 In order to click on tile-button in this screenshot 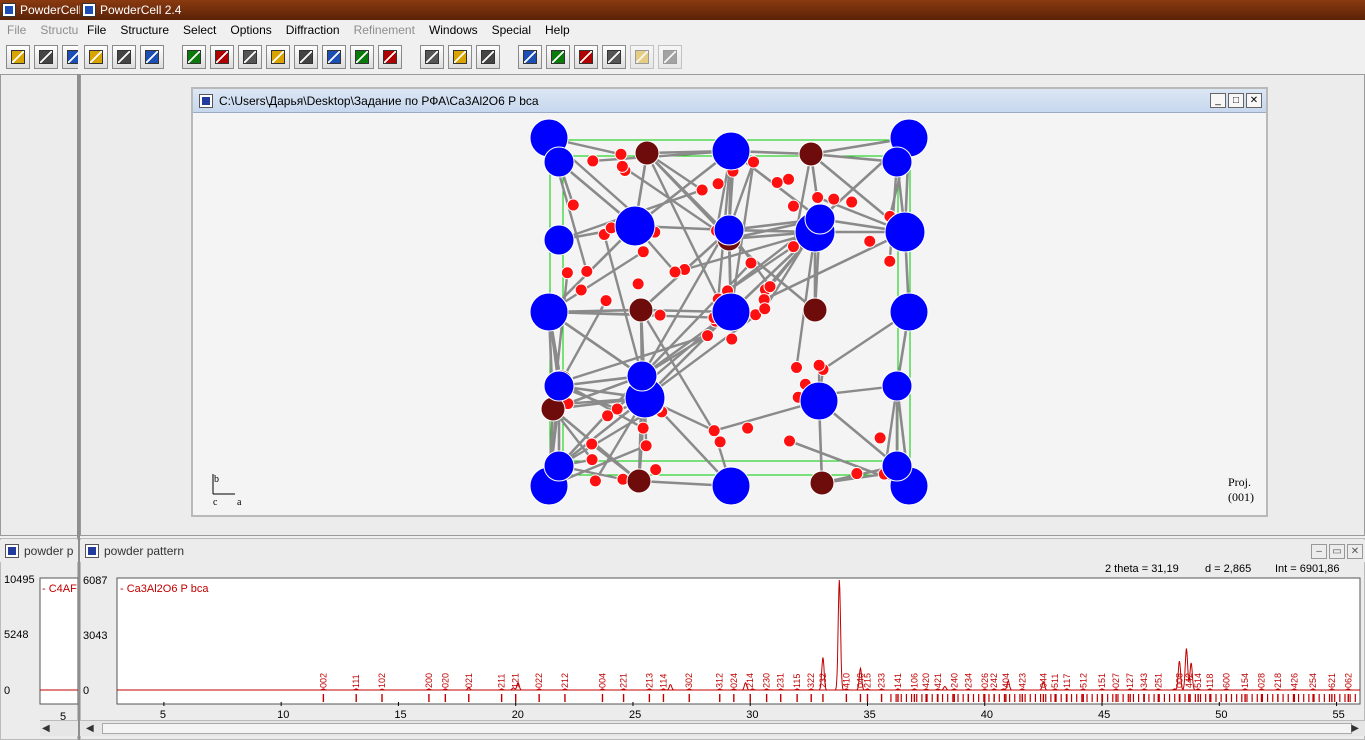, I will do `click(642, 57)`.